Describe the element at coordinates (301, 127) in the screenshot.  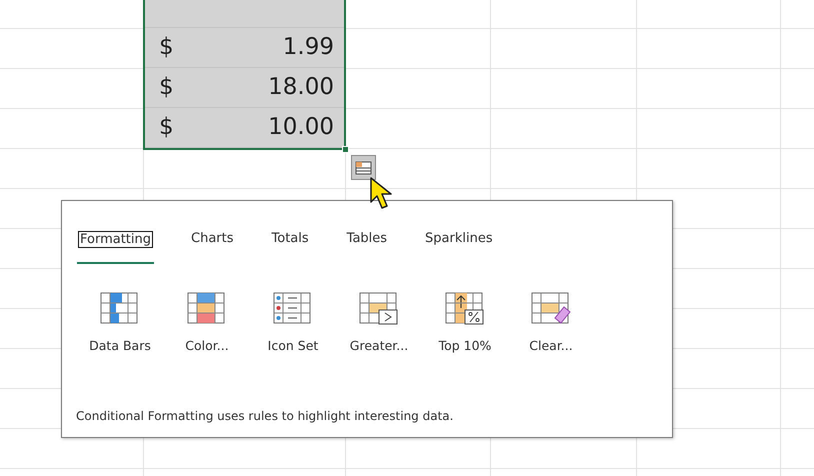
I see `cell-value: 10.00` at that location.